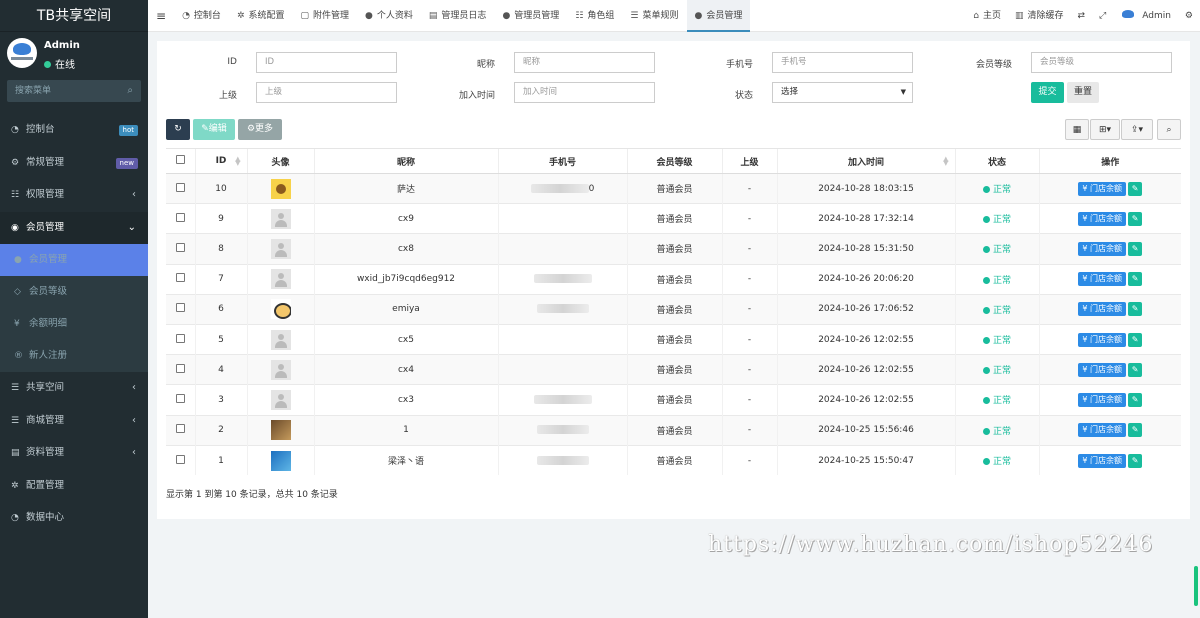  What do you see at coordinates (584, 62) in the screenshot?
I see `filter-nickname-input: 昵称` at bounding box center [584, 62].